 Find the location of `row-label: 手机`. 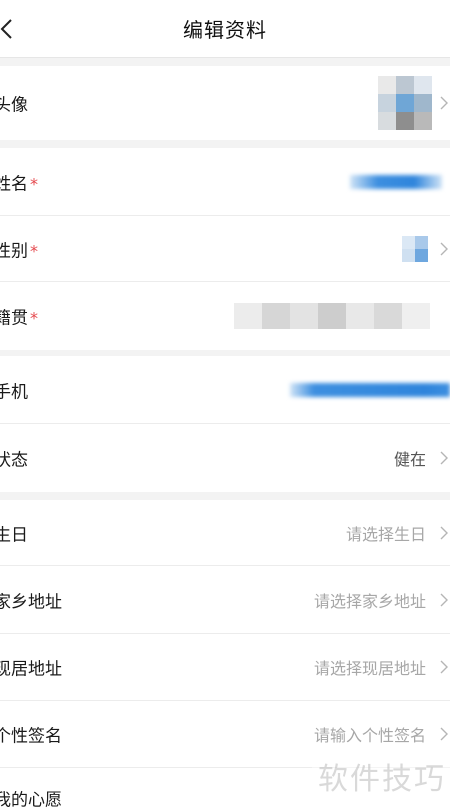

row-label: 手机 is located at coordinates (14, 392).